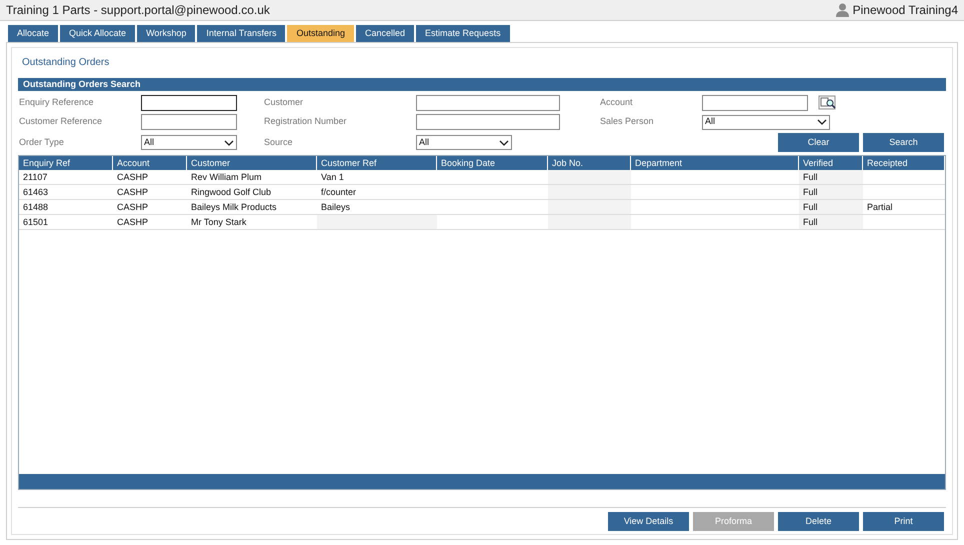 Image resolution: width=964 pixels, height=545 pixels. What do you see at coordinates (219, 222) in the screenshot?
I see `table-cell-text: Mr Tony Stark` at bounding box center [219, 222].